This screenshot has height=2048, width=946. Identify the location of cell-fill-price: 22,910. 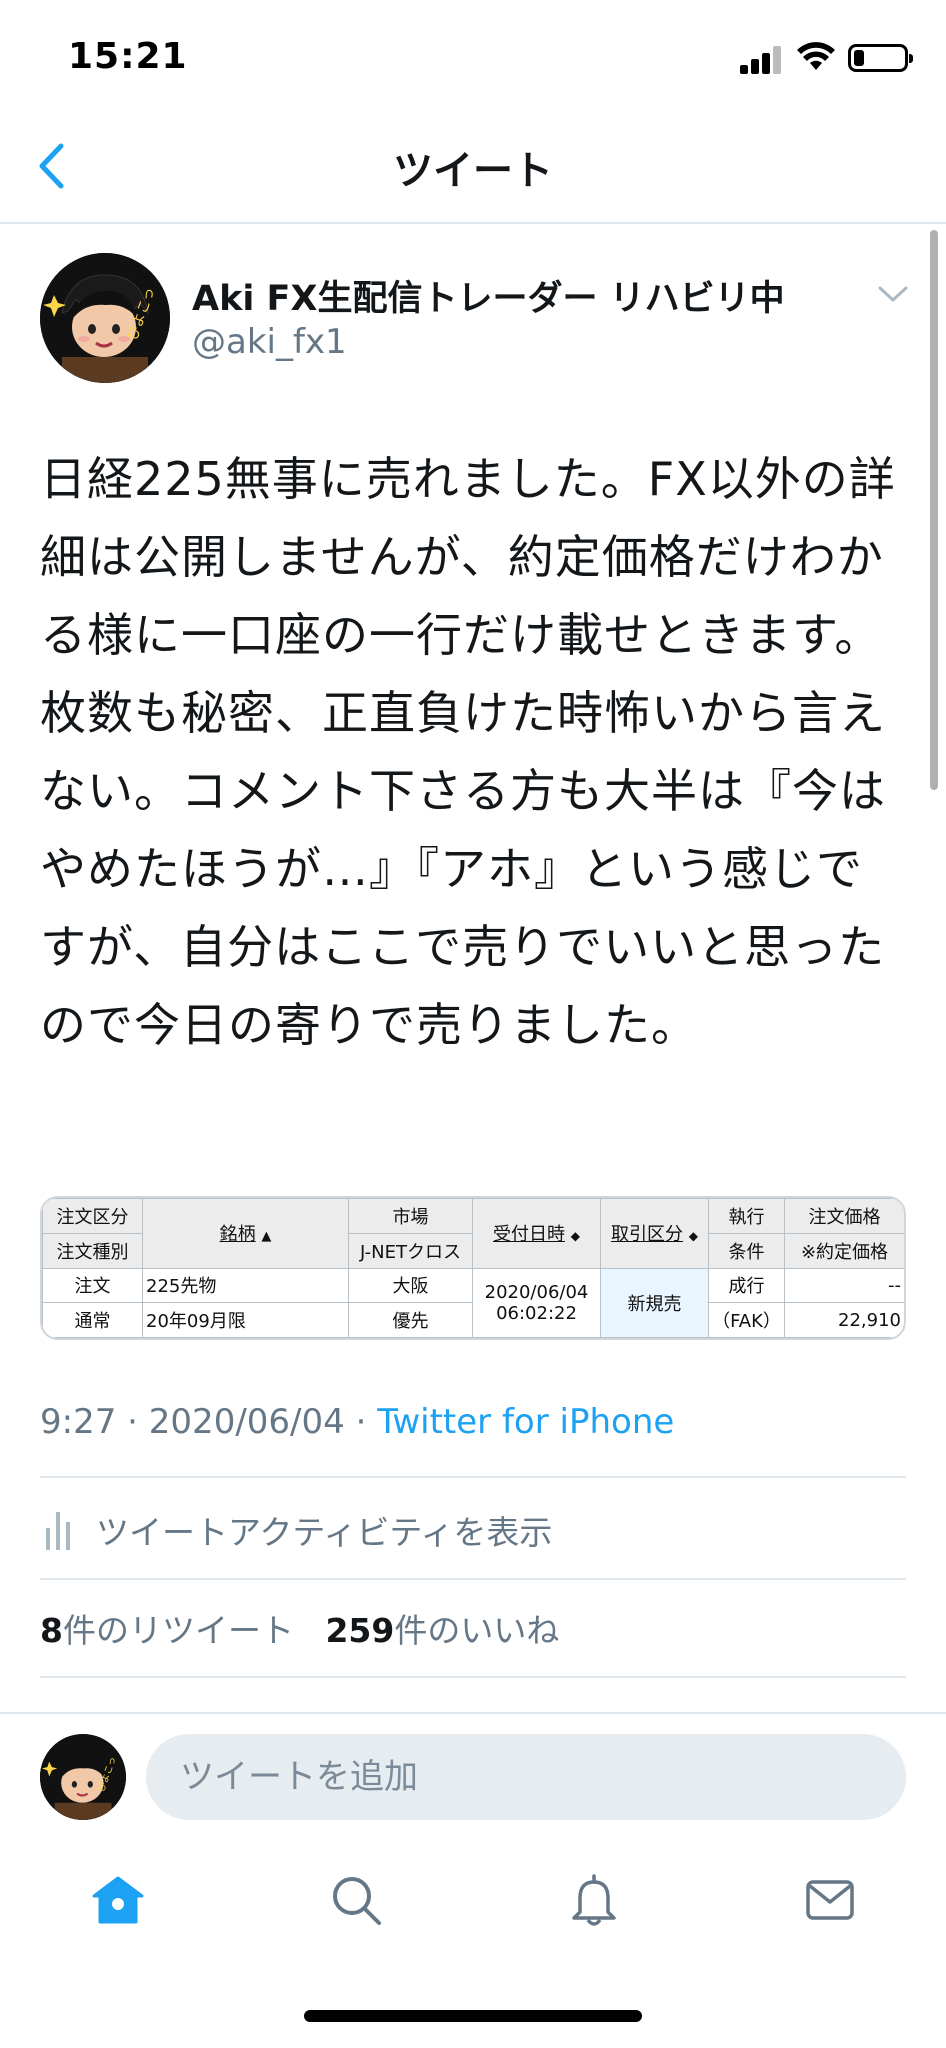
(844, 1320).